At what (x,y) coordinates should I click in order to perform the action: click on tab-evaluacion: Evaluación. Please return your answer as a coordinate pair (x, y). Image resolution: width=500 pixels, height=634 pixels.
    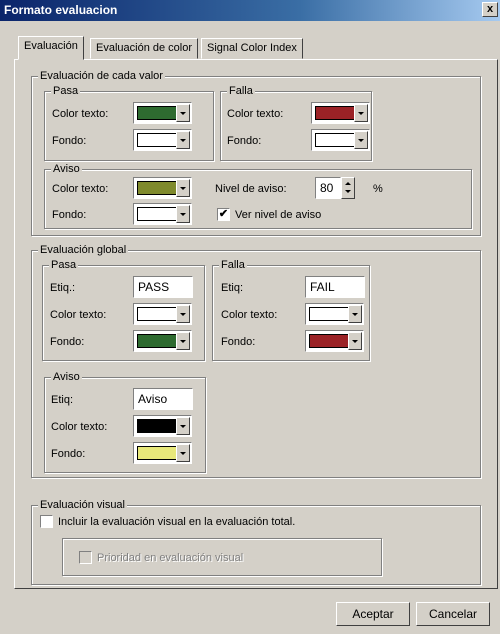
    Looking at the image, I should click on (51, 48).